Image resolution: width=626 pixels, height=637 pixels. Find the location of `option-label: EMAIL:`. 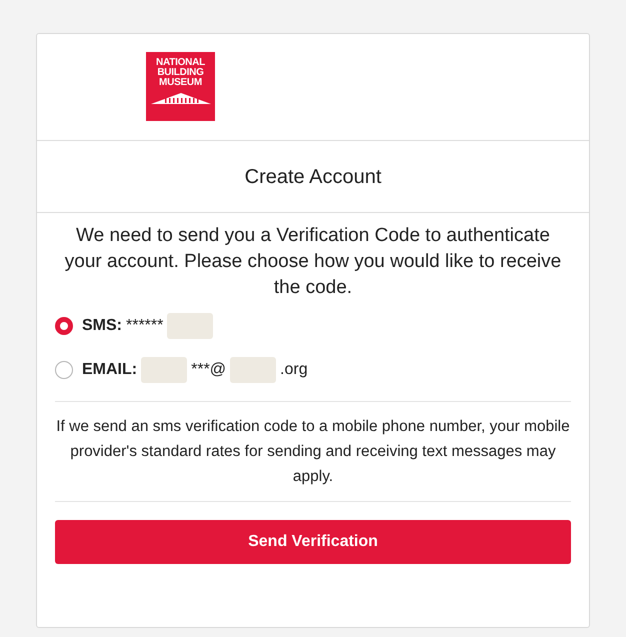

option-label: EMAIL: is located at coordinates (110, 370).